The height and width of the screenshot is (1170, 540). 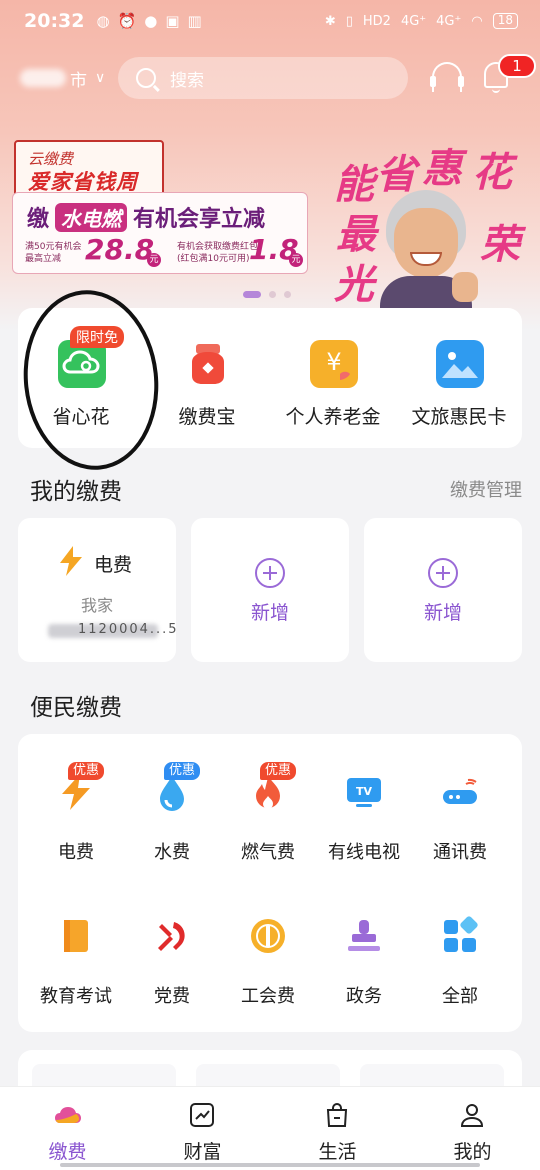 I want to click on grid-item-gas: 优惠 燃气费, so click(x=268, y=798).